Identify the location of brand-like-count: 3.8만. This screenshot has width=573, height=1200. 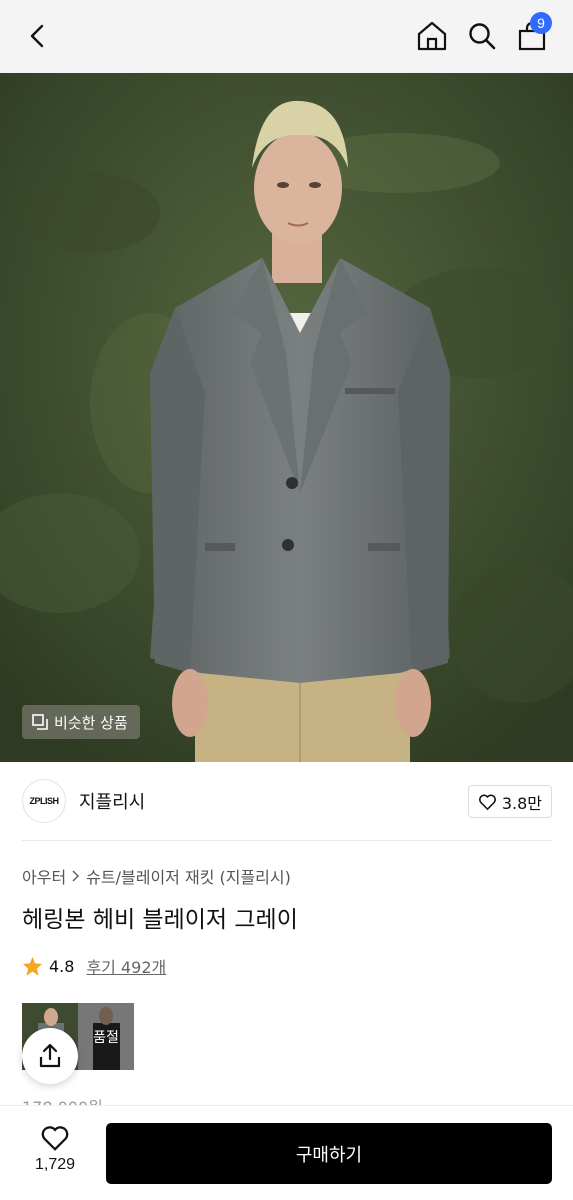
(521, 803).